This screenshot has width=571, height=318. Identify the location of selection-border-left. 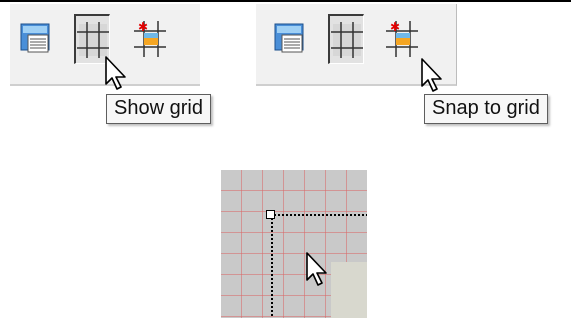
(272, 266).